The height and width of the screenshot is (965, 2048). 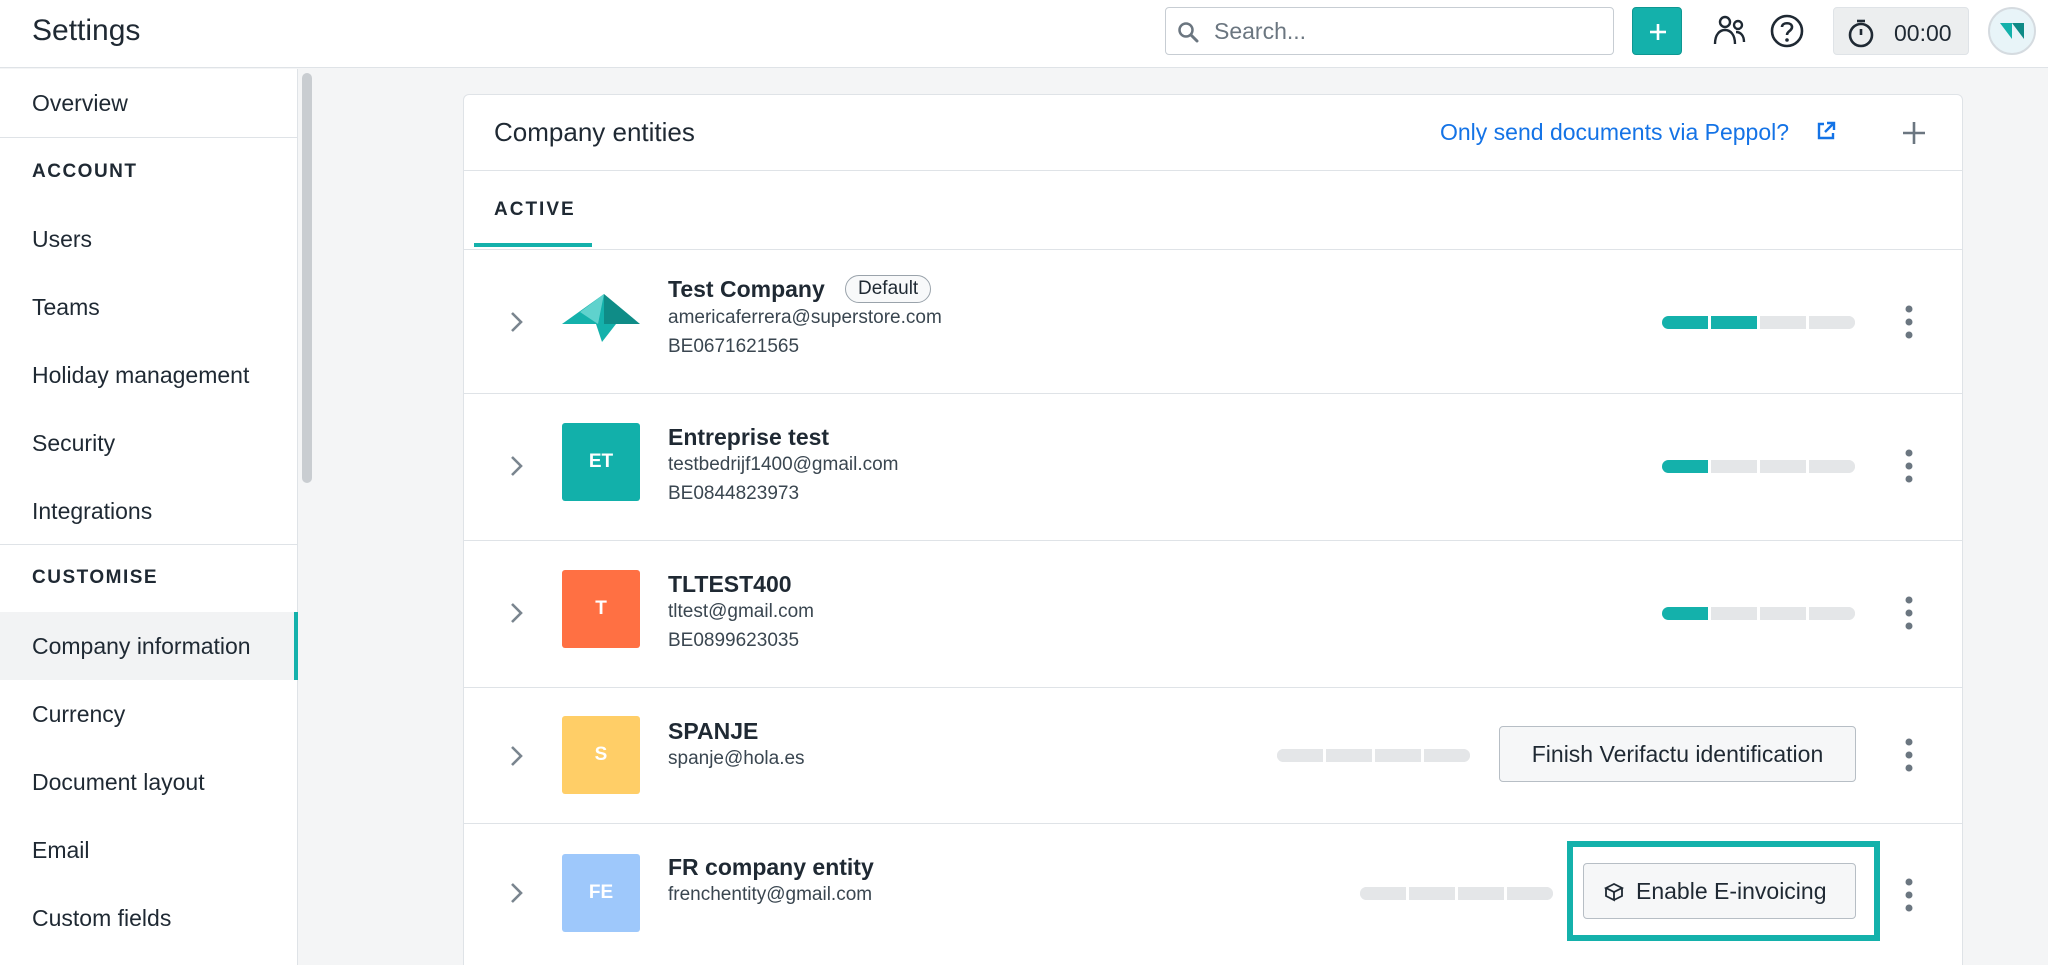 What do you see at coordinates (734, 346) in the screenshot?
I see `entity-vat: BE0671621565` at bounding box center [734, 346].